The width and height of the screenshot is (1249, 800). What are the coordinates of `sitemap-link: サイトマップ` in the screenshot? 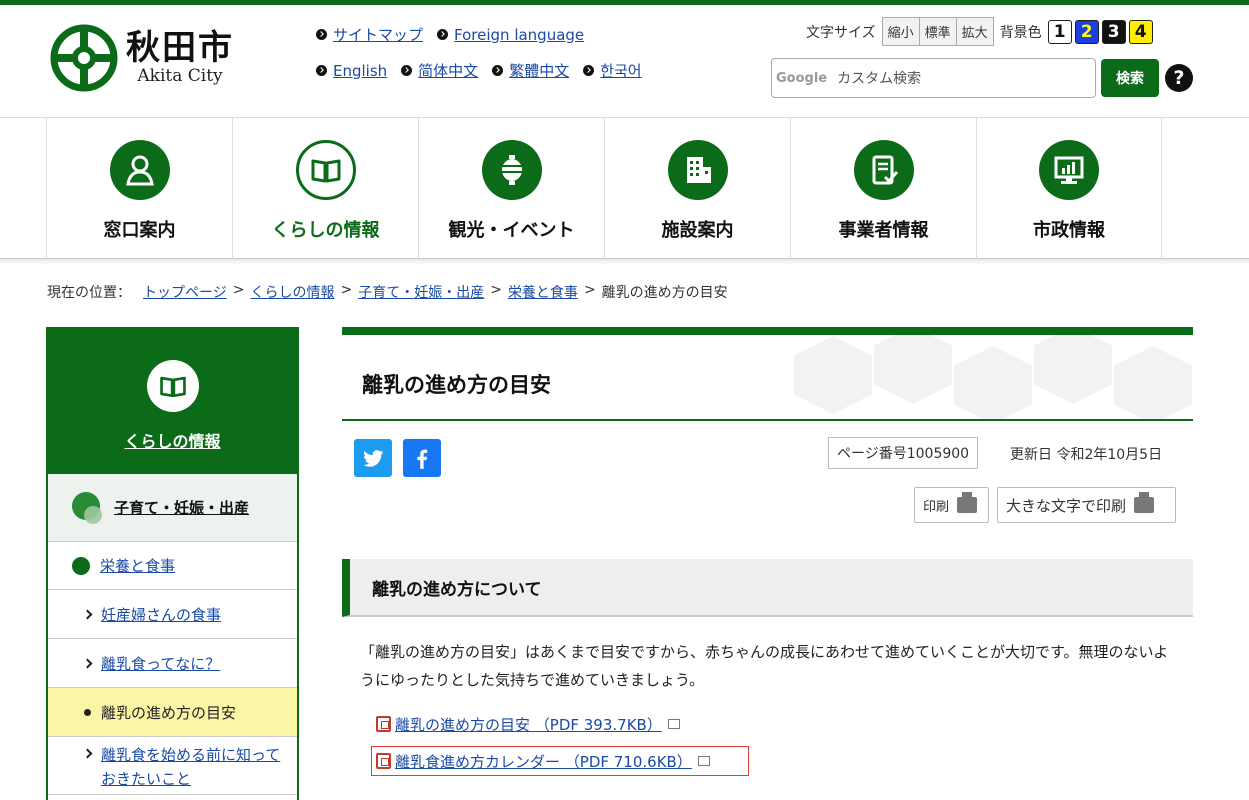 It's located at (369, 34).